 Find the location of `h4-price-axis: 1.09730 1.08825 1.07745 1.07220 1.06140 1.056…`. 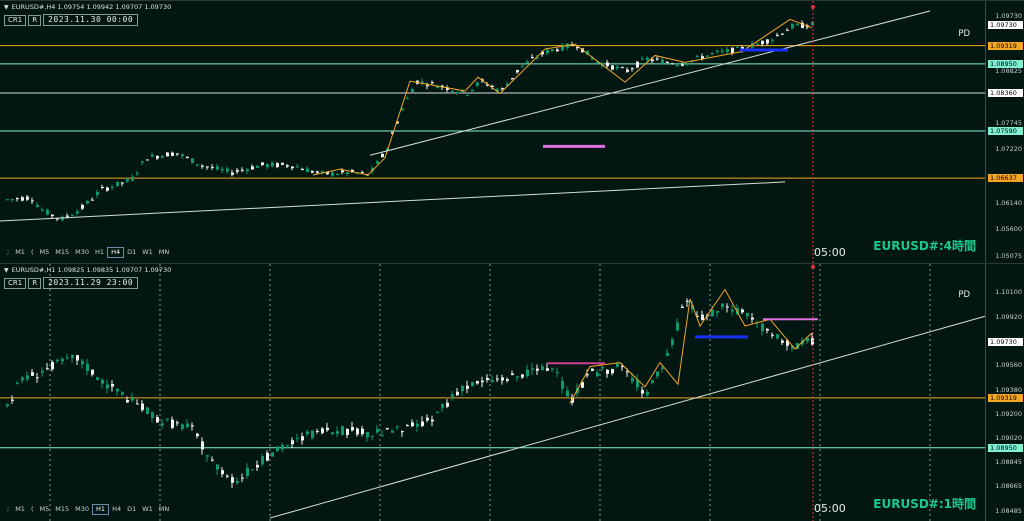

h4-price-axis: 1.09730 1.08825 1.07745 1.07220 1.06140 1.056… is located at coordinates (1004, 132).